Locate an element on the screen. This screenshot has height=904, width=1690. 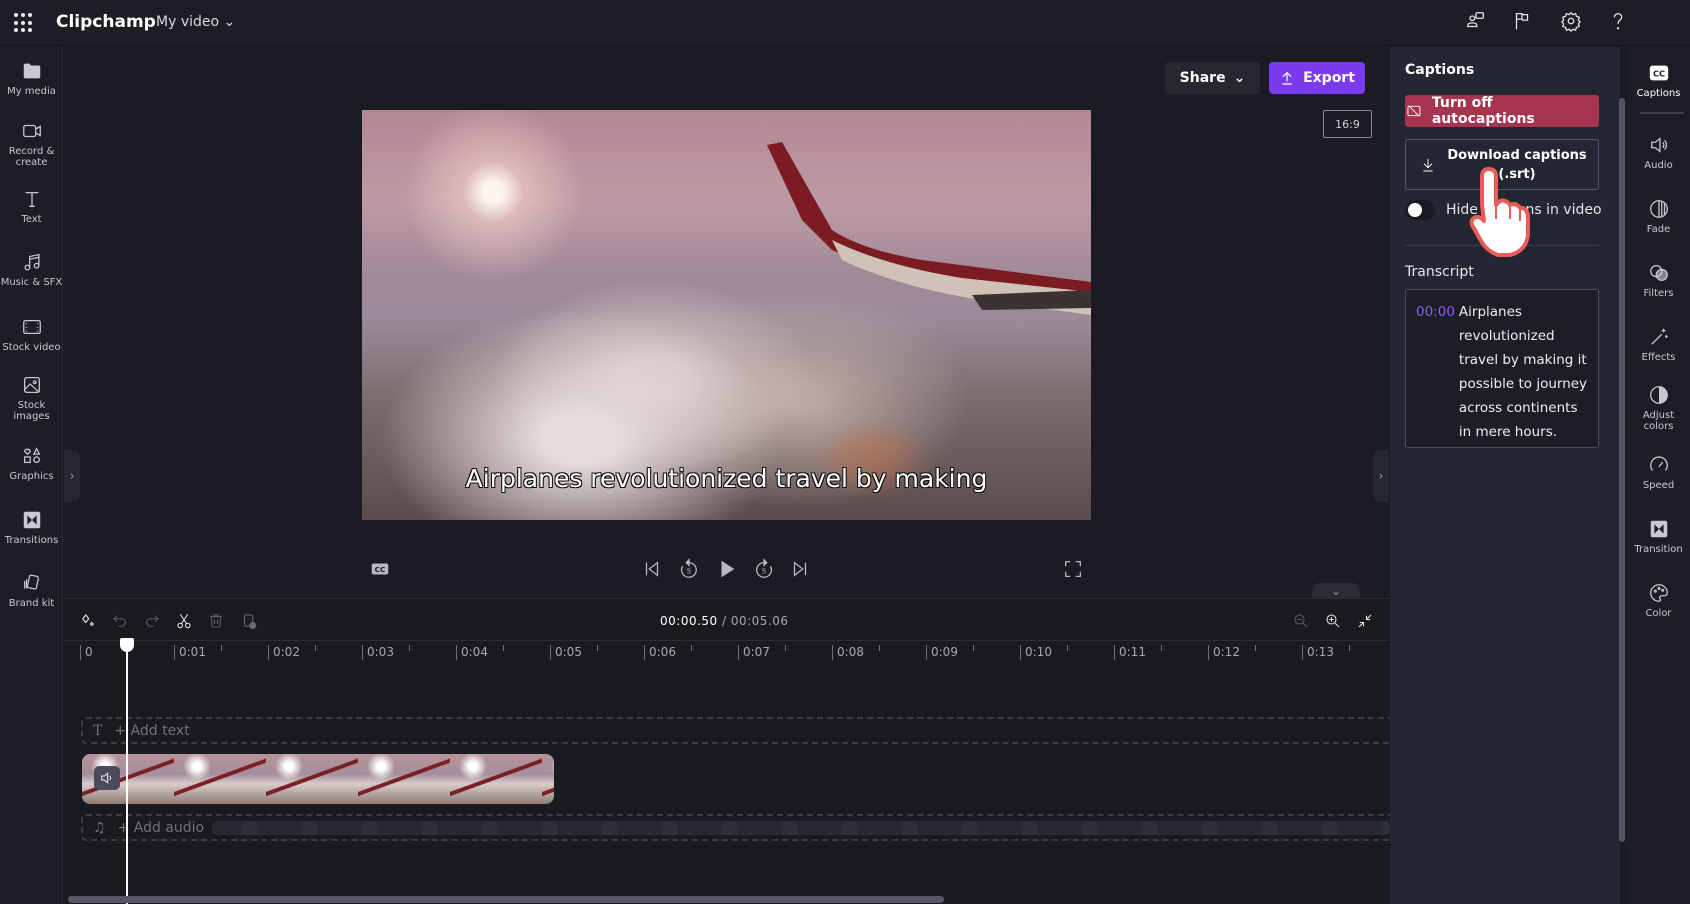
panel-title: Captions is located at coordinates (1440, 70).